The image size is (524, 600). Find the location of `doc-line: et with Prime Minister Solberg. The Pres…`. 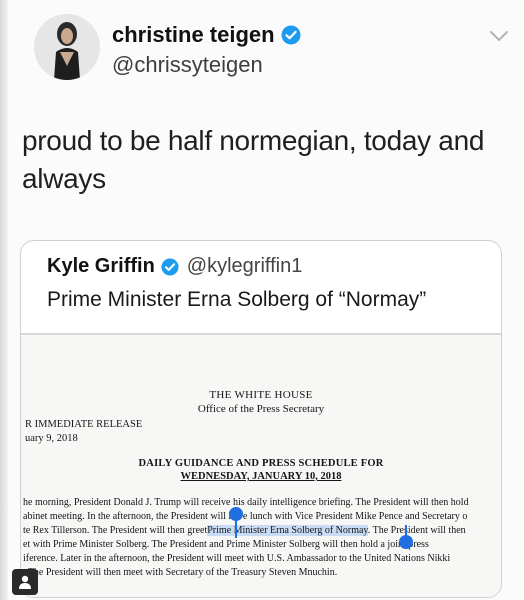

doc-line: et with Prime Minister Solberg. The Pres… is located at coordinates (226, 544).